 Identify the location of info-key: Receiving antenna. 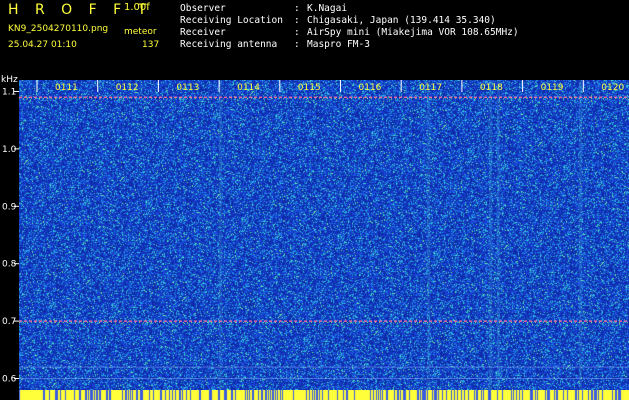
(229, 44).